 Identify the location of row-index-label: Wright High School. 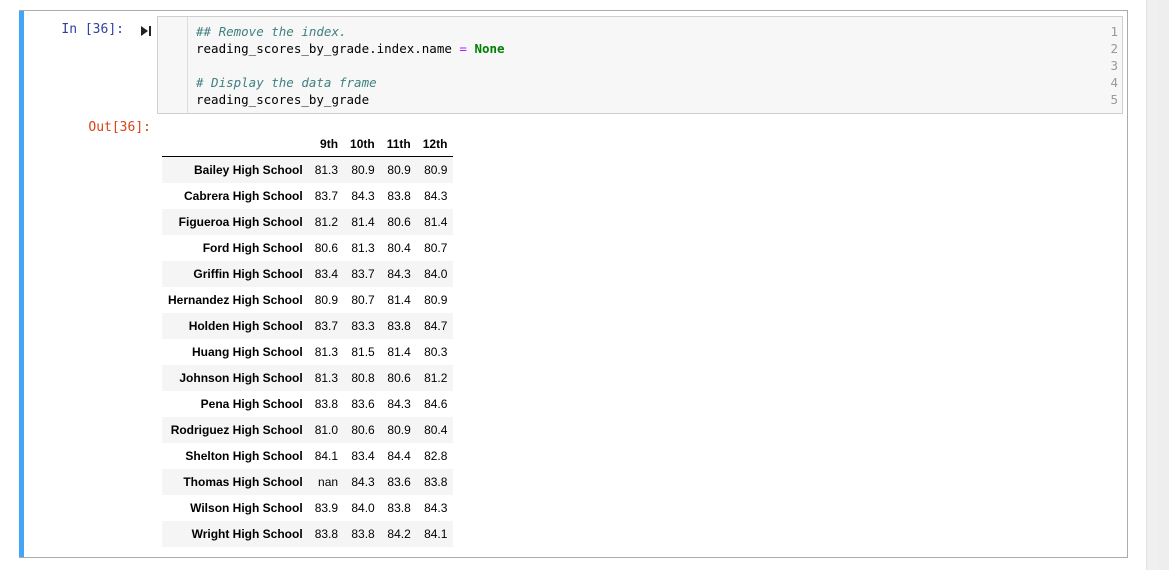
(247, 534).